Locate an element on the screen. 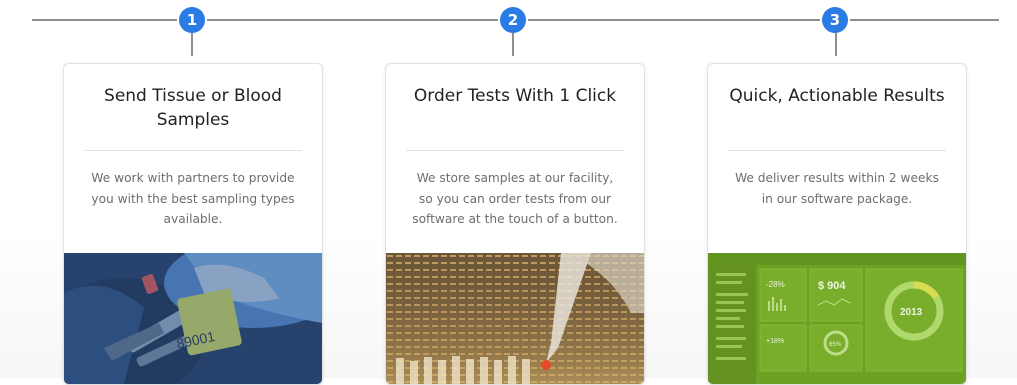 The width and height of the screenshot is (1017, 385). card-title: Quick, Actionable Results is located at coordinates (837, 96).